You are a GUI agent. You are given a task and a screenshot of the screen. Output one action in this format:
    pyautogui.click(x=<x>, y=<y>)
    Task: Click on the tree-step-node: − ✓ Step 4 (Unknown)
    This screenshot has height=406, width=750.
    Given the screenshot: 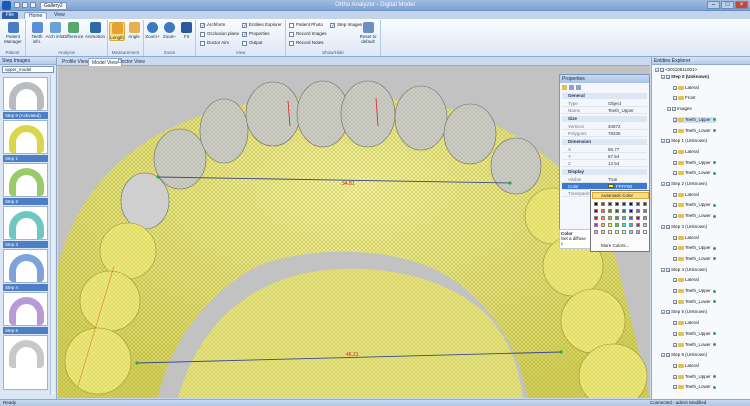 What is the action you would take?
    pyautogui.click(x=684, y=270)
    